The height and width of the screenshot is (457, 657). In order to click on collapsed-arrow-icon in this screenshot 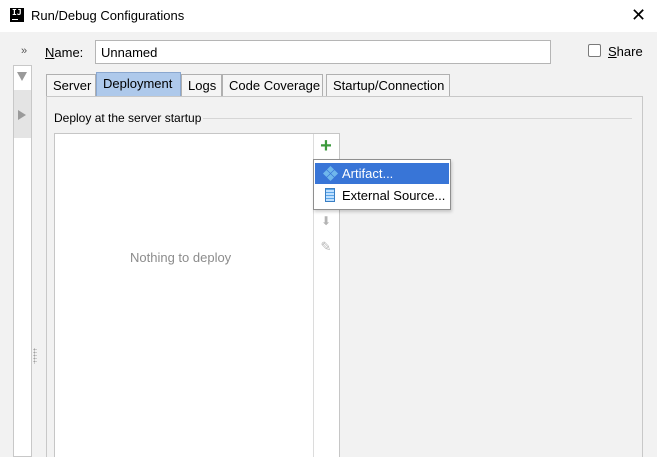, I will do `click(22, 115)`.